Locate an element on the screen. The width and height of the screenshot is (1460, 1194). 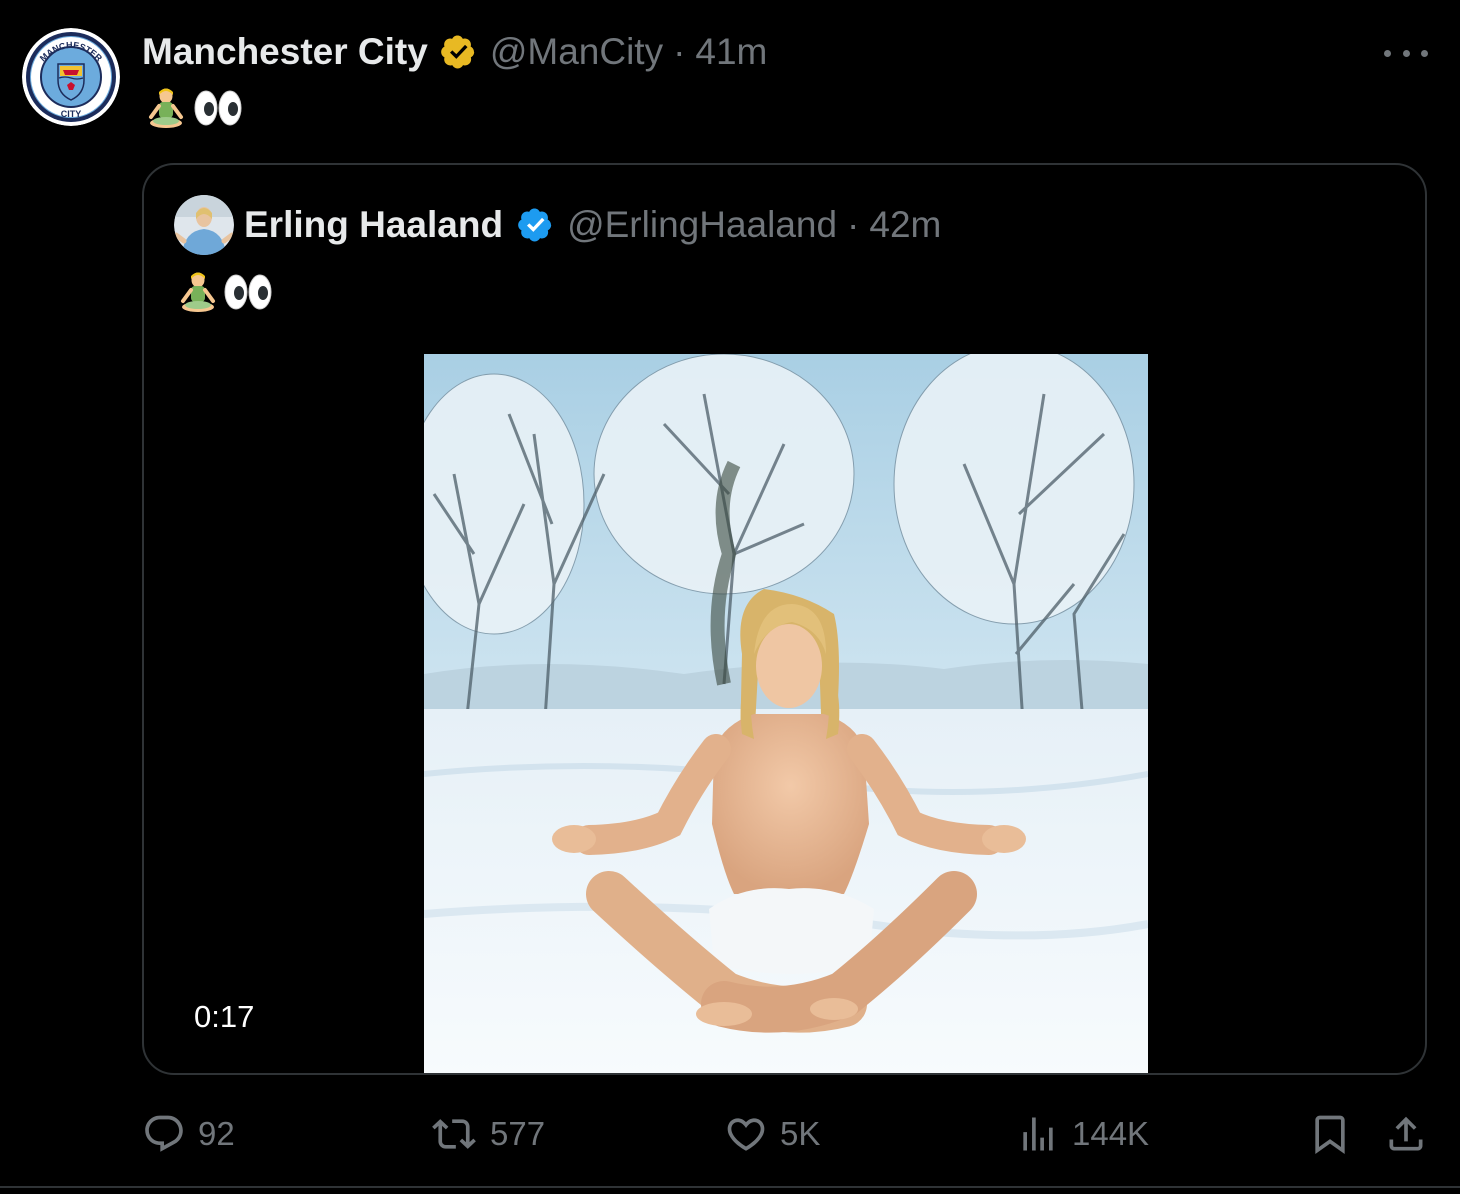
quoted-tweet-header: Erling Haaland @ErlingHaaland · 42m is located at coordinates (592, 225).